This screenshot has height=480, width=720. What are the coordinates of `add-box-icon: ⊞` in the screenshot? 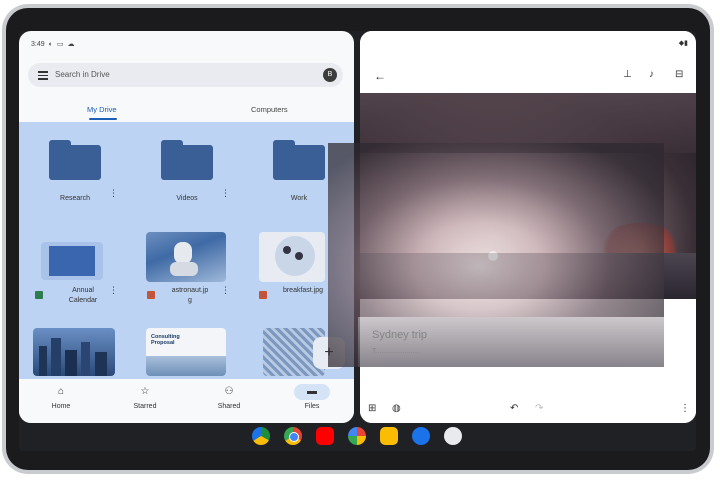 It's located at (372, 408).